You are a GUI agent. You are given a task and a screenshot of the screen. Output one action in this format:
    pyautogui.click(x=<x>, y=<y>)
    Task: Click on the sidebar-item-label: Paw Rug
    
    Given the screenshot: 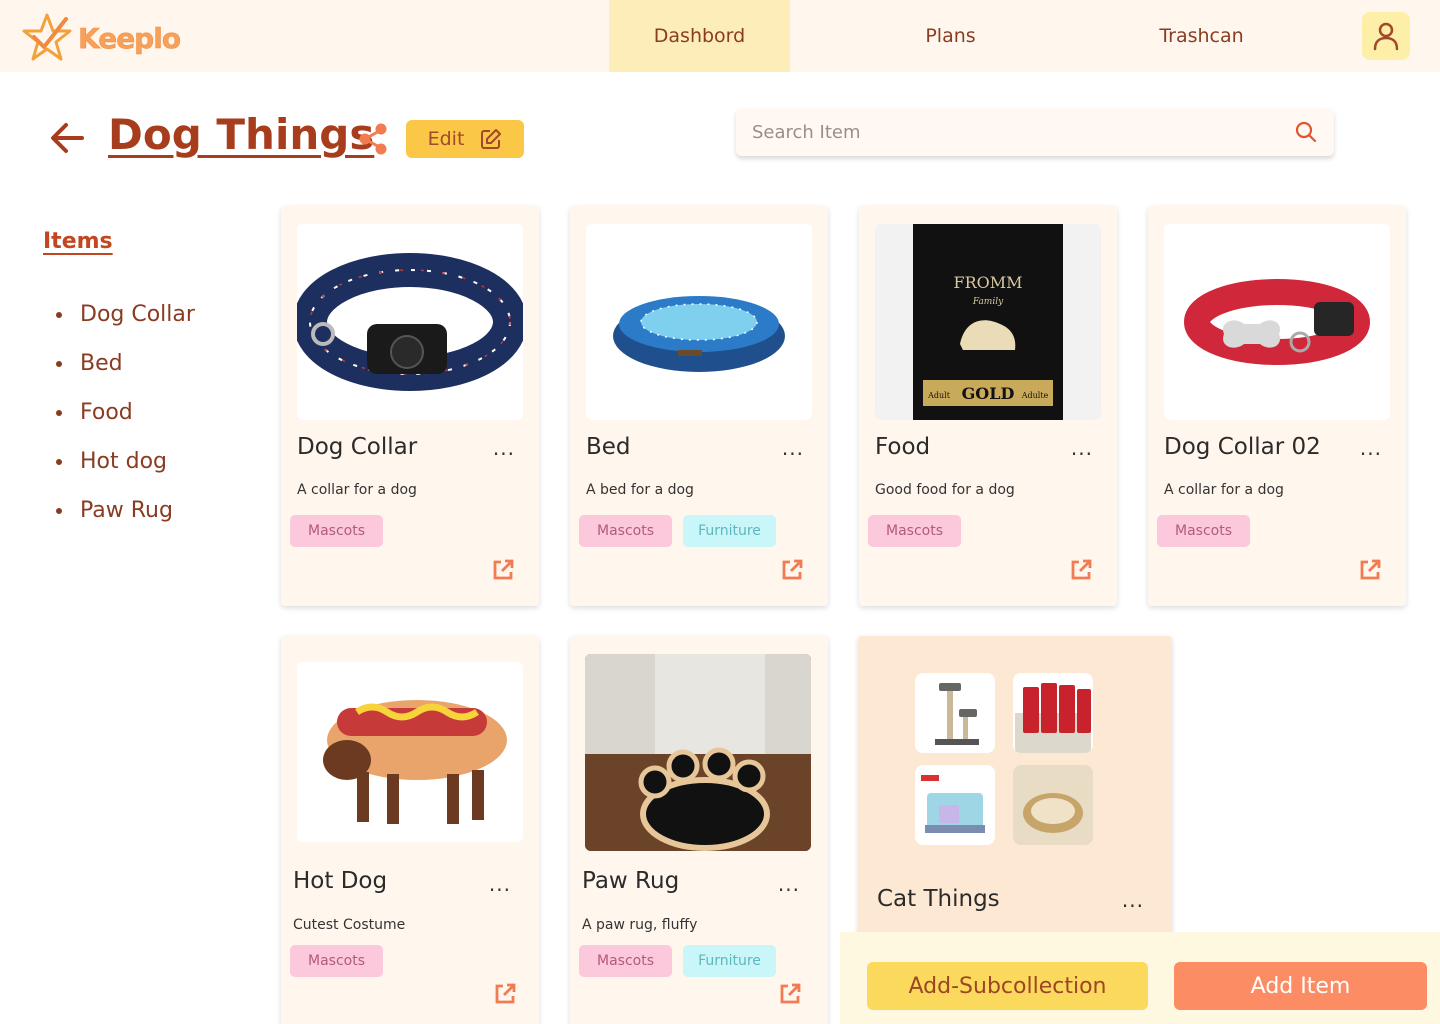 What is the action you would take?
    pyautogui.click(x=126, y=510)
    